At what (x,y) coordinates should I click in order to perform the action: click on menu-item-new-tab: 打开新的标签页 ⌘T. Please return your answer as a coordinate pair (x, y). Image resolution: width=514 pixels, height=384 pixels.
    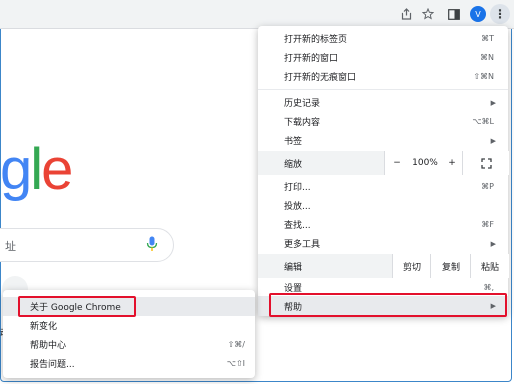
    Looking at the image, I should click on (383, 38).